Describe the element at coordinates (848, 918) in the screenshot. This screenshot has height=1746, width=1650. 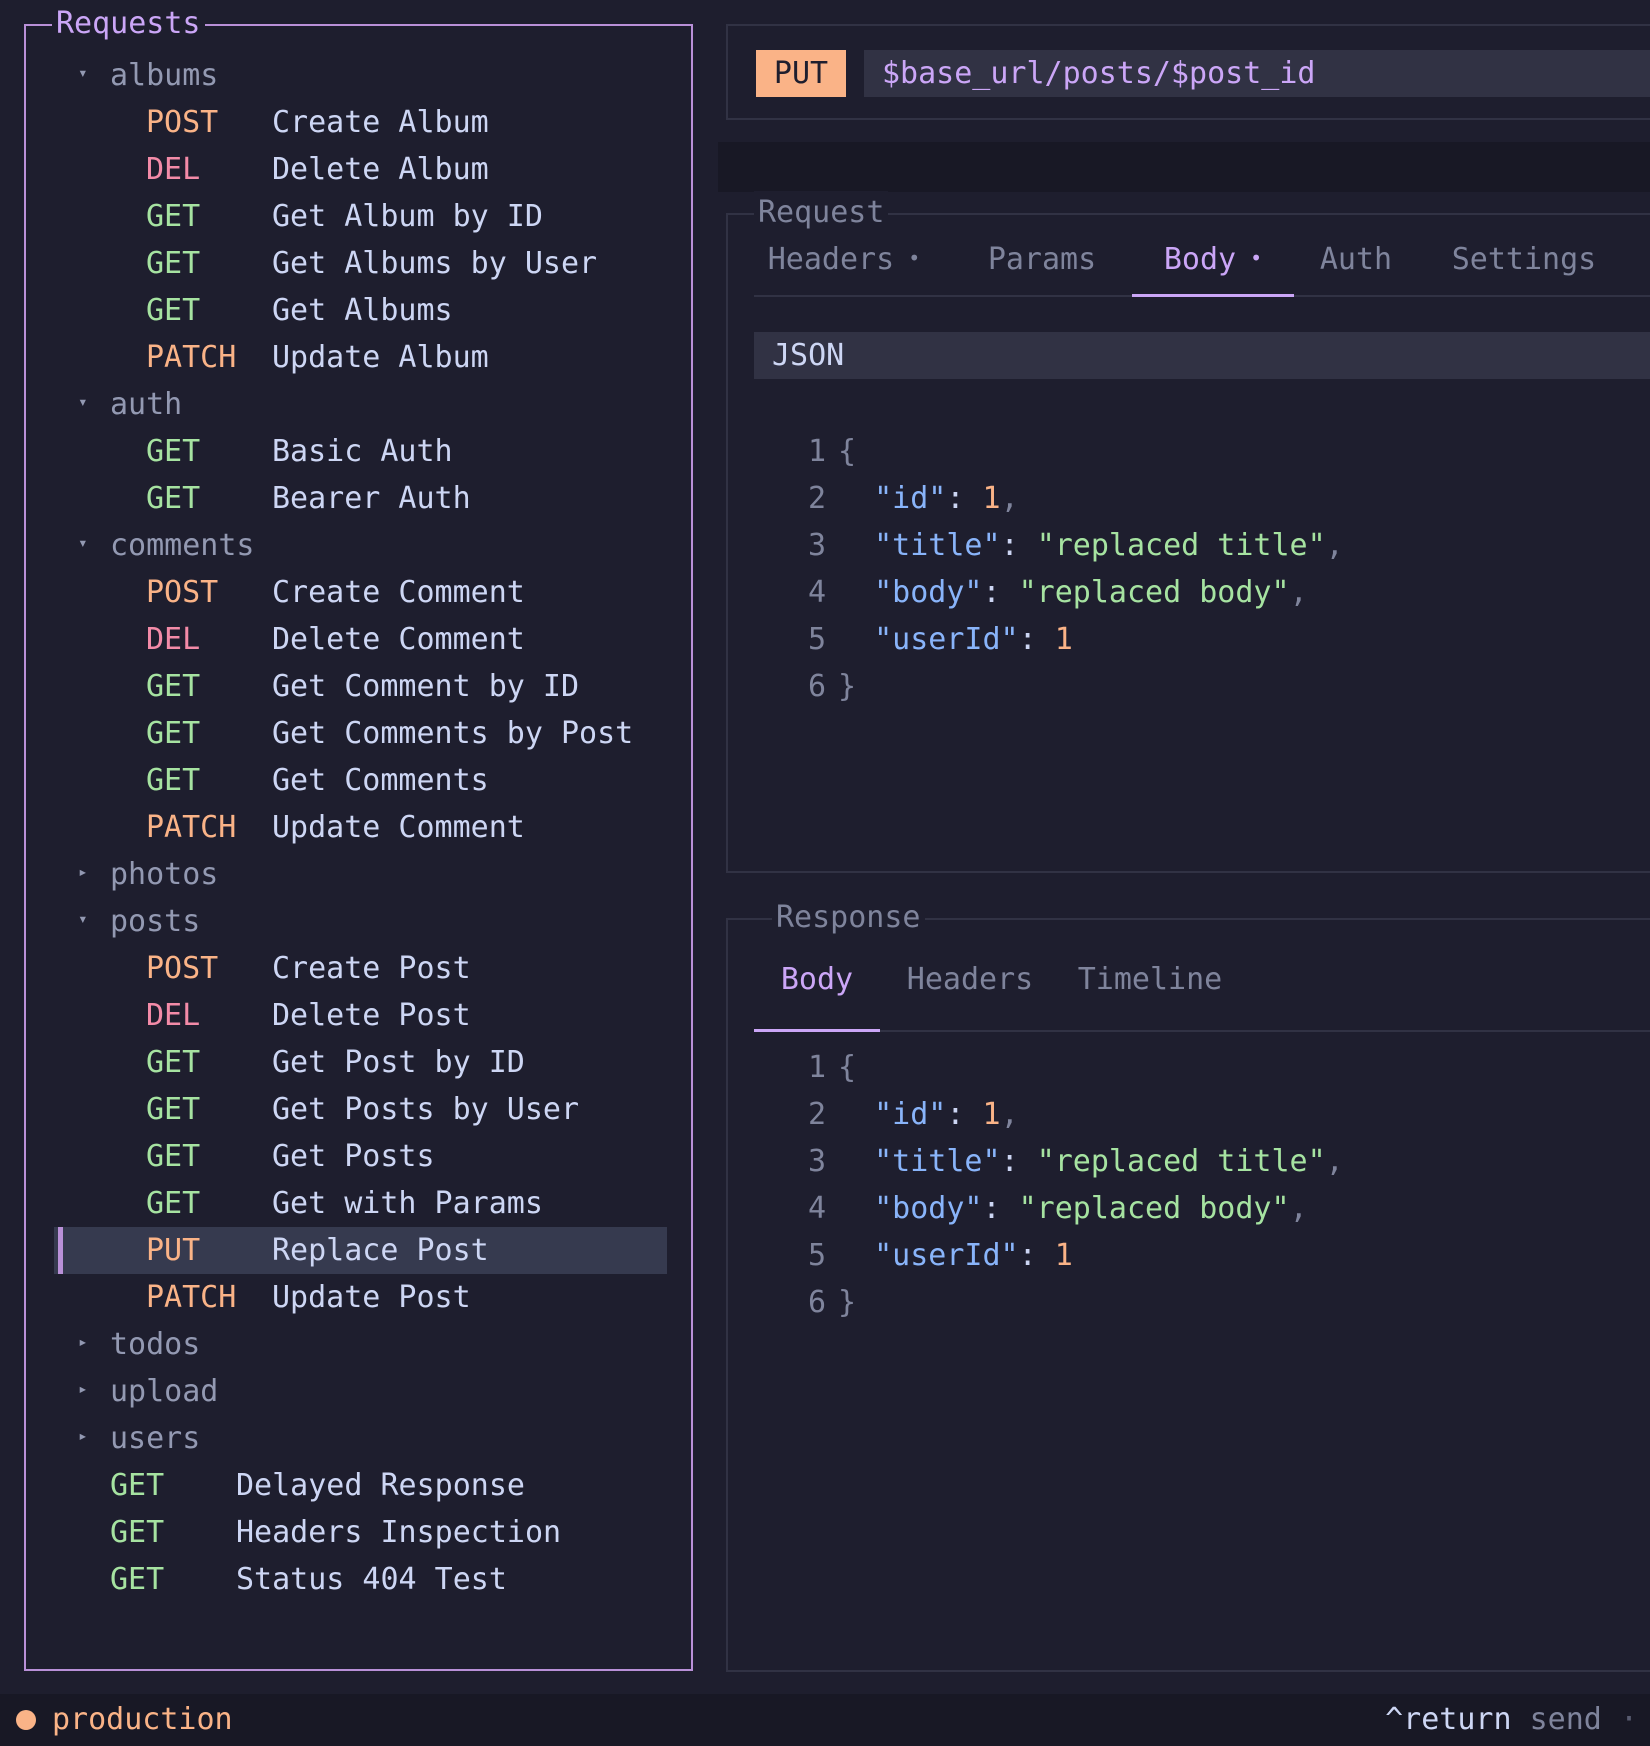
I see `response-panel-title: Response` at that location.